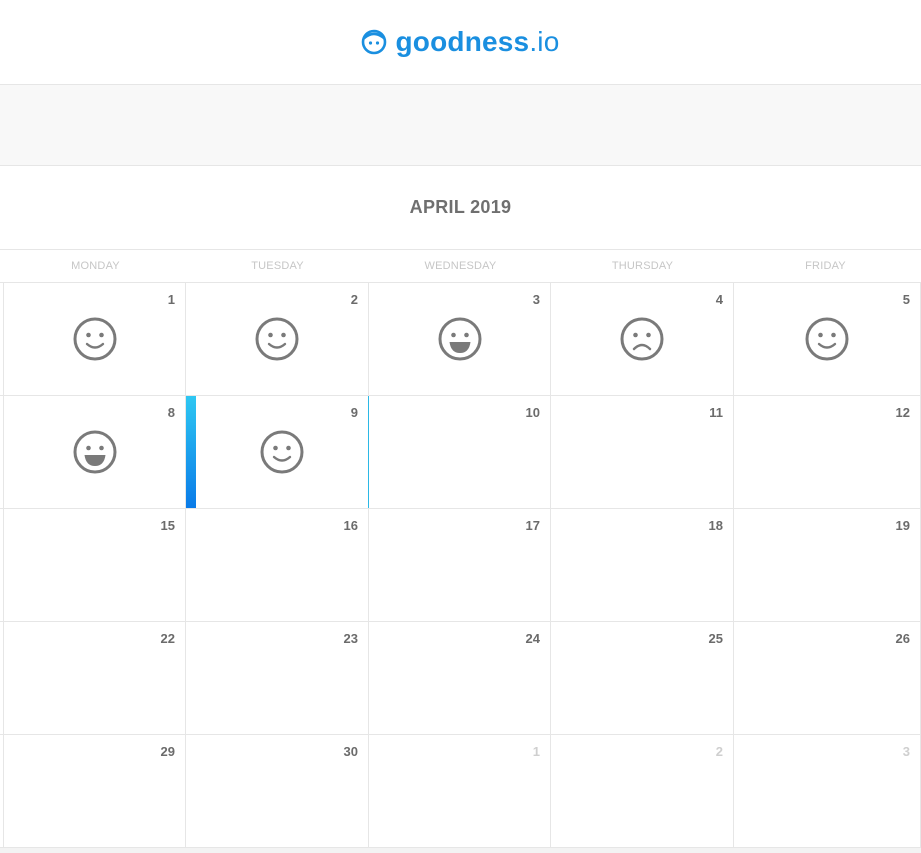  What do you see at coordinates (715, 525) in the screenshot?
I see `day-number: 18` at bounding box center [715, 525].